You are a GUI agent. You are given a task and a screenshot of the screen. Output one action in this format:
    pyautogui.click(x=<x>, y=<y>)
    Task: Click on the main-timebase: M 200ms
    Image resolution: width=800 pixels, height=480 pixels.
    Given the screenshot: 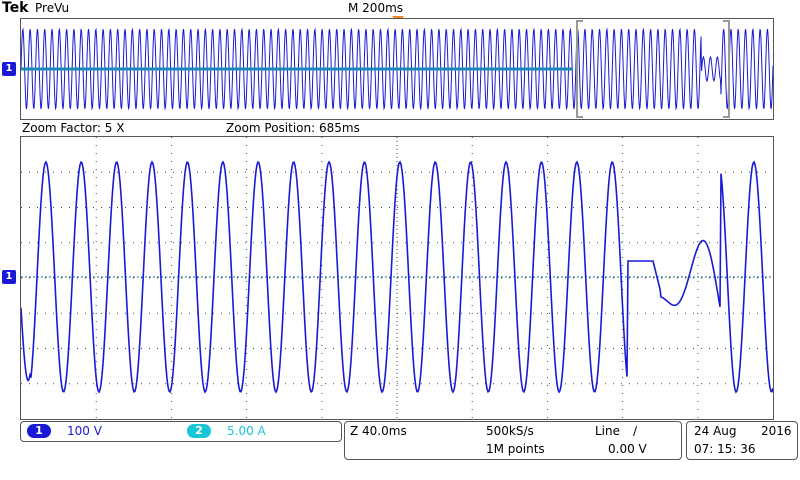 What is the action you would take?
    pyautogui.click(x=376, y=8)
    